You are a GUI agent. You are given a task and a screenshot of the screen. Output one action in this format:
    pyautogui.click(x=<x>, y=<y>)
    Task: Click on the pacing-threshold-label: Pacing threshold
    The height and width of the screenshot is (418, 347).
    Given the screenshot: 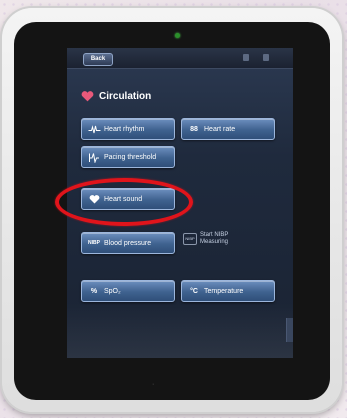 What is the action you would take?
    pyautogui.click(x=130, y=157)
    